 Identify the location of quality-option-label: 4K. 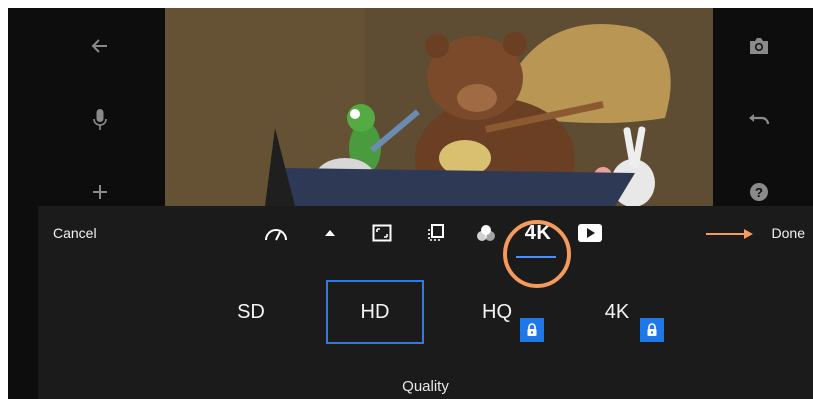
(617, 311).